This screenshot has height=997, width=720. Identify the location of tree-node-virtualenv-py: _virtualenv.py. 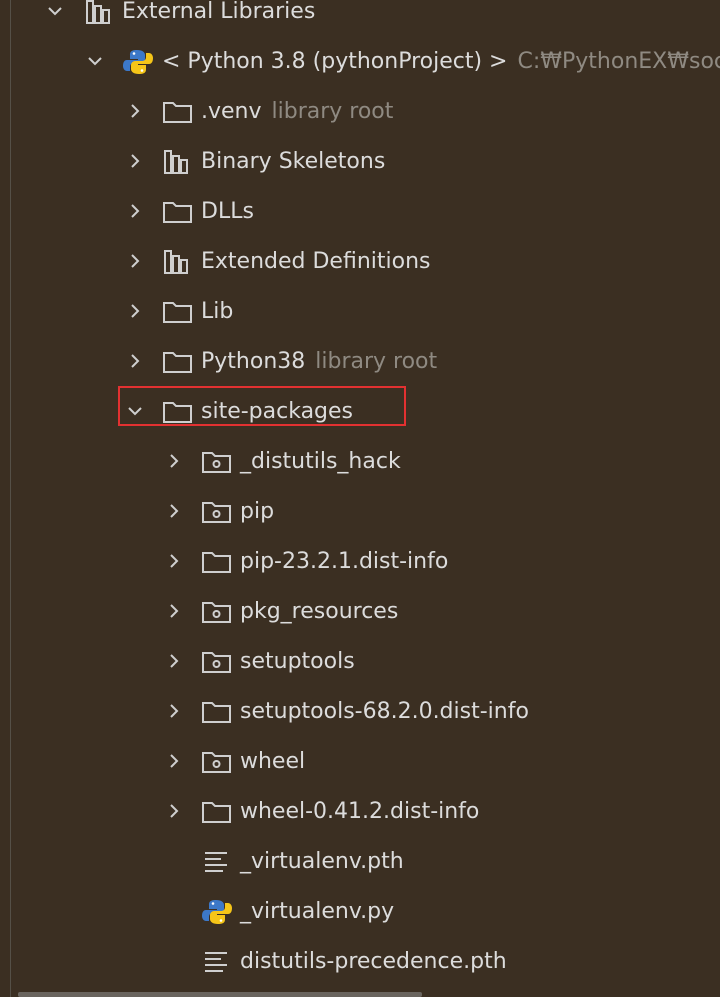
(360, 912).